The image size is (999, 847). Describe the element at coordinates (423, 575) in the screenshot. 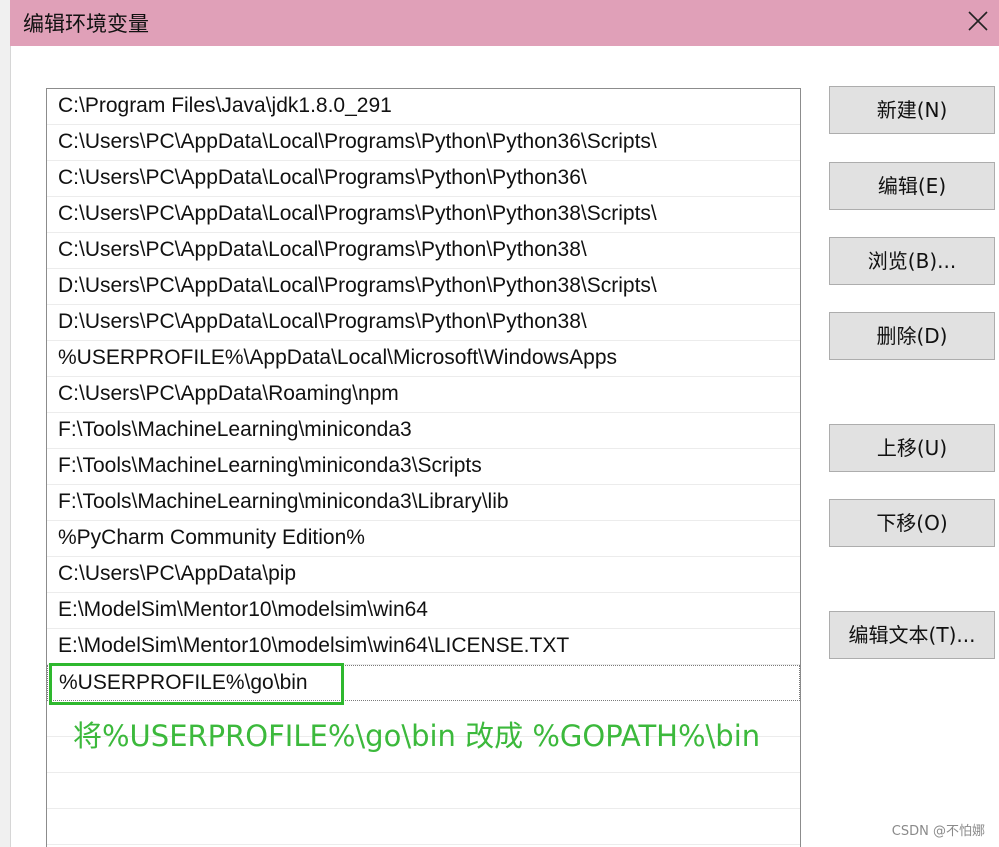

I see `path-list-row: C:\Users\PC\AppData\pip` at that location.